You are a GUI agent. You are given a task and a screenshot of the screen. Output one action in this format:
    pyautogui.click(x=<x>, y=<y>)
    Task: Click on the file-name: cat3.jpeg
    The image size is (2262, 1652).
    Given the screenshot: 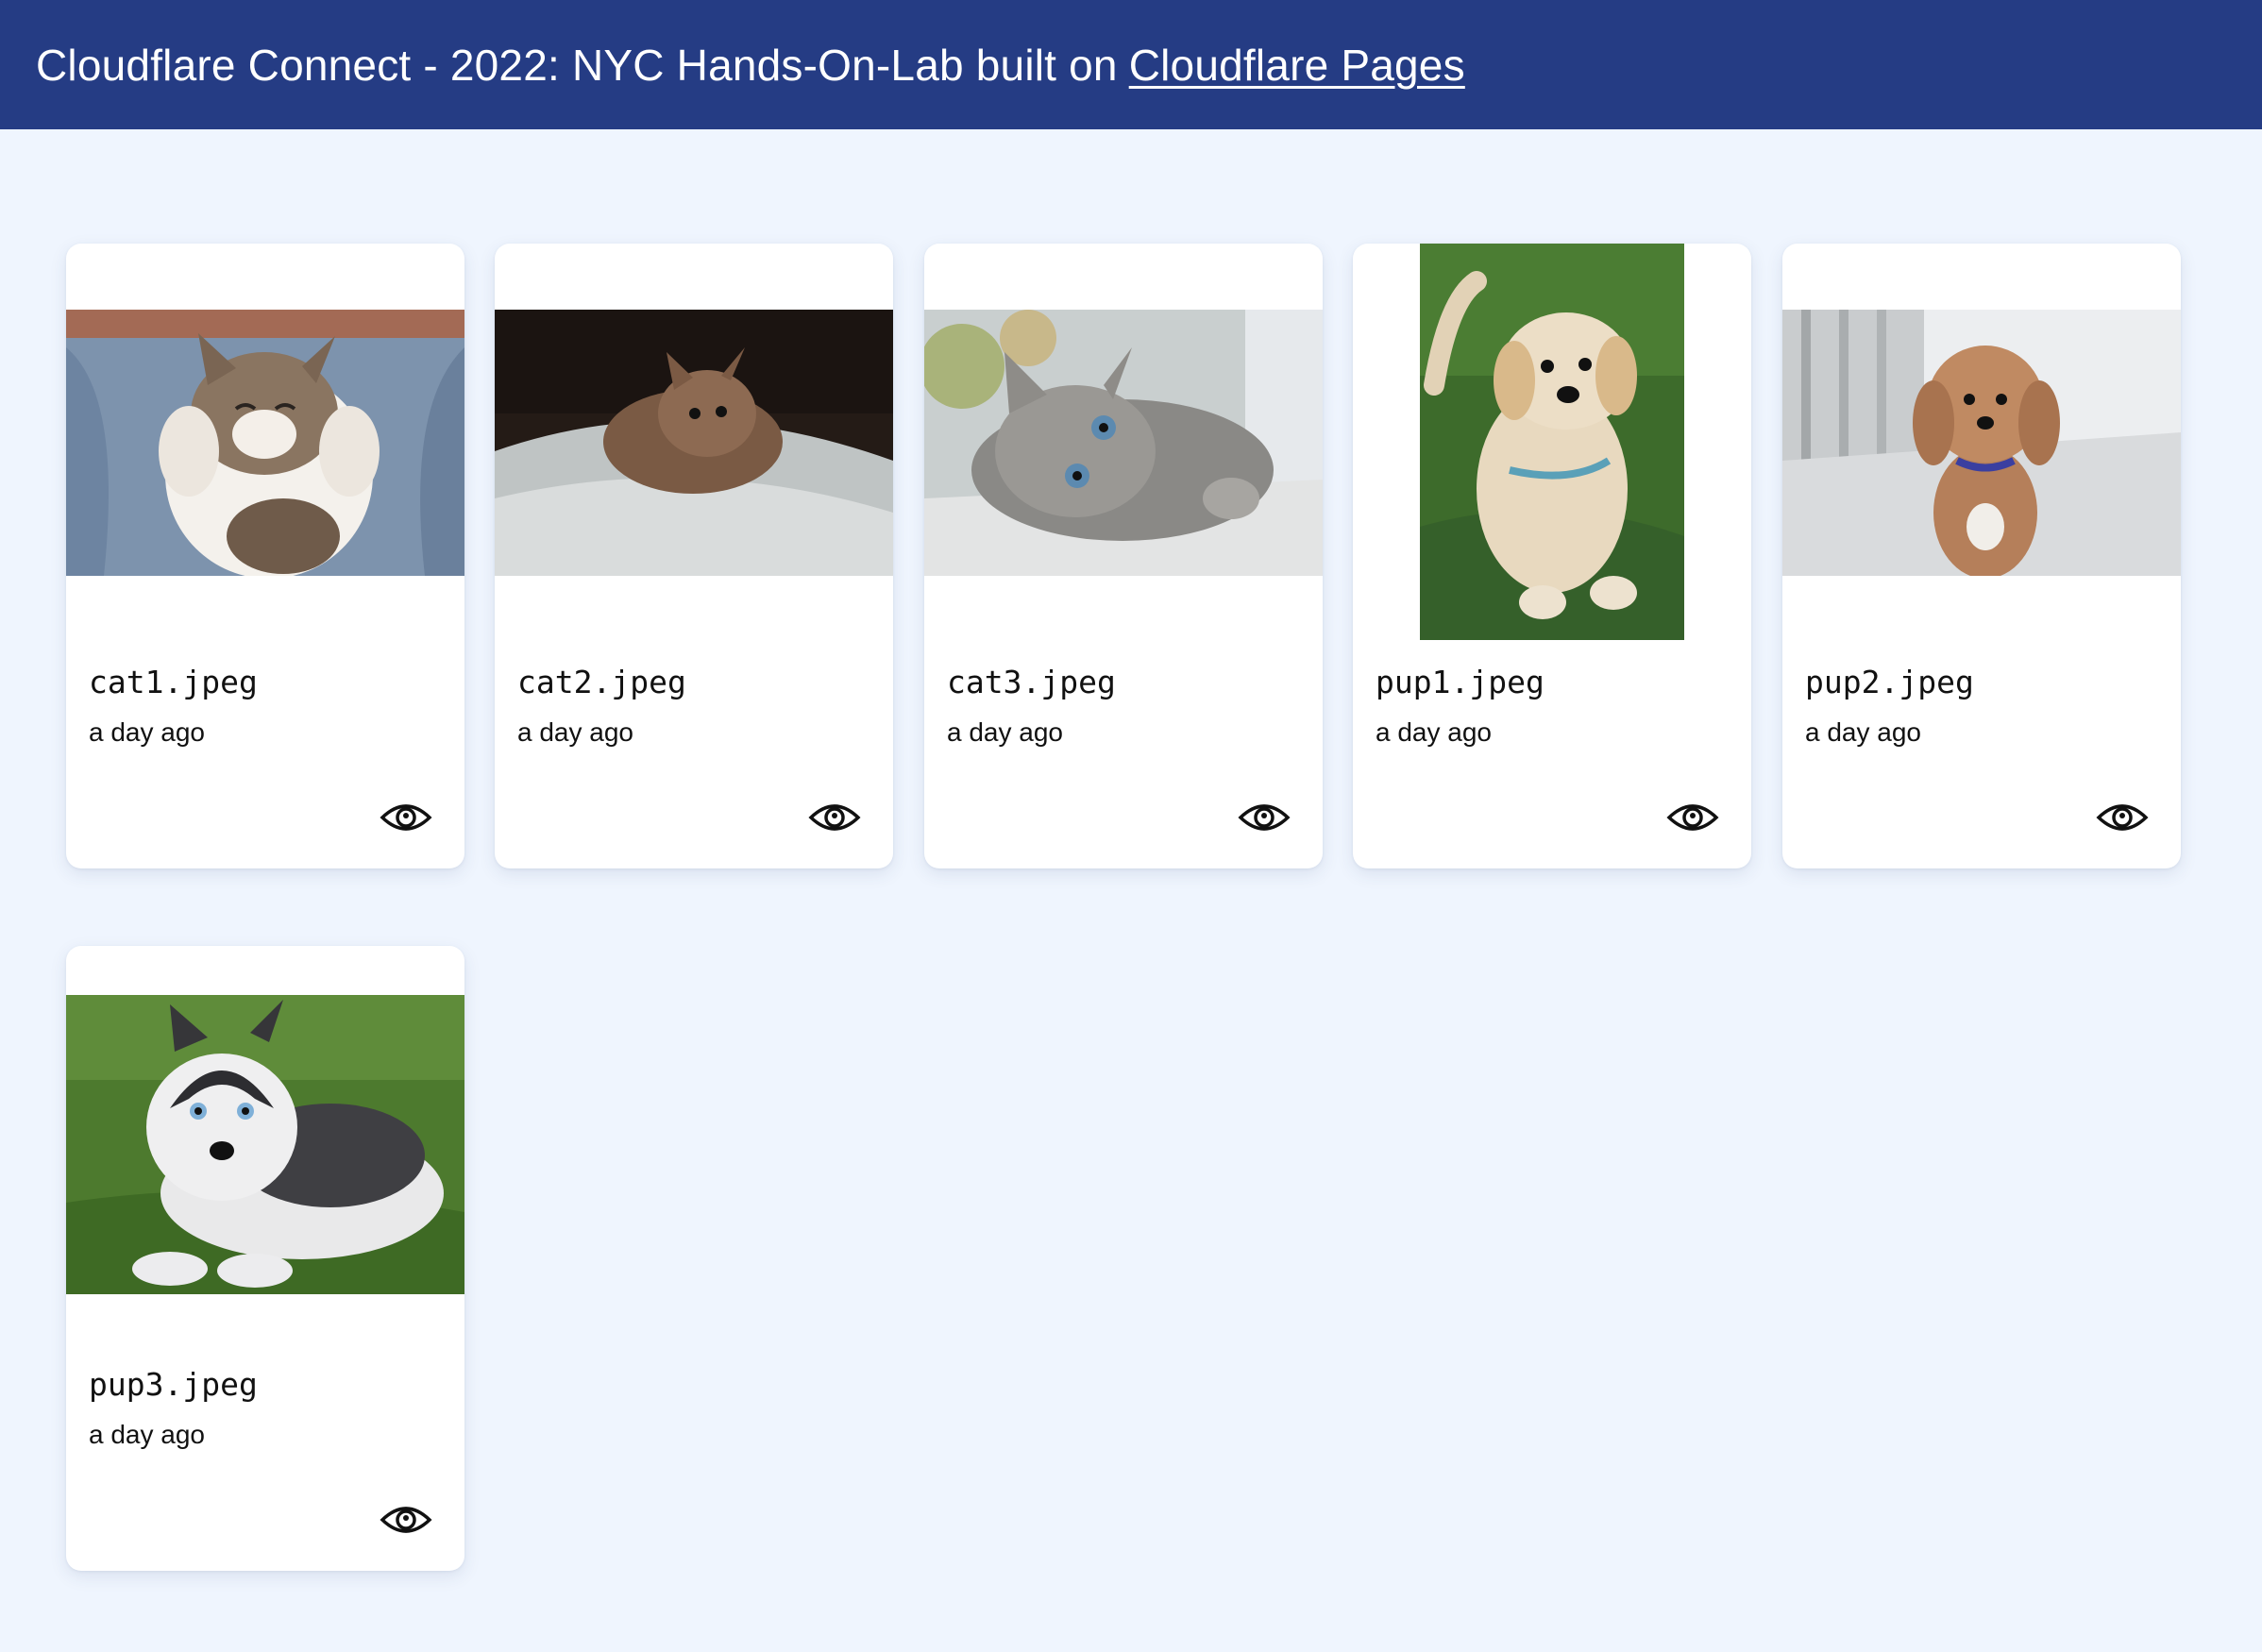 What is the action you would take?
    pyautogui.click(x=1031, y=682)
    